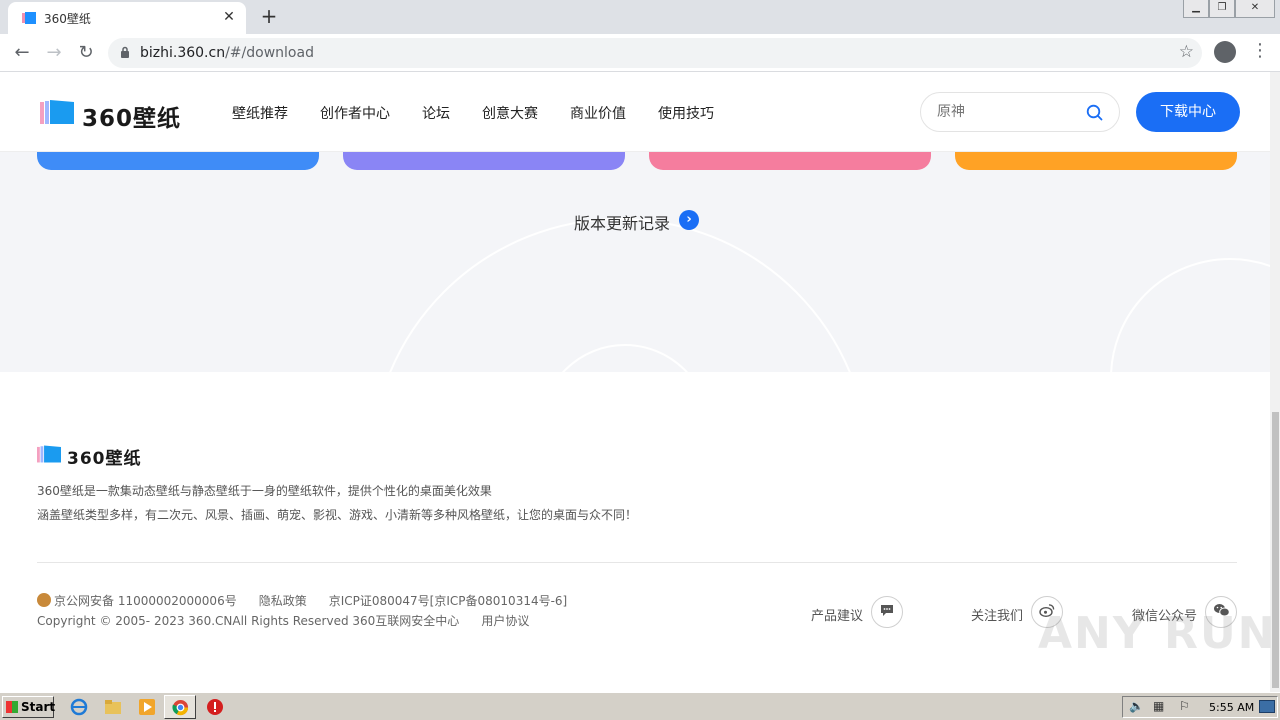 This screenshot has height=720, width=1280. What do you see at coordinates (355, 113) in the screenshot?
I see `nav-item-creator-center: 创作者中心` at bounding box center [355, 113].